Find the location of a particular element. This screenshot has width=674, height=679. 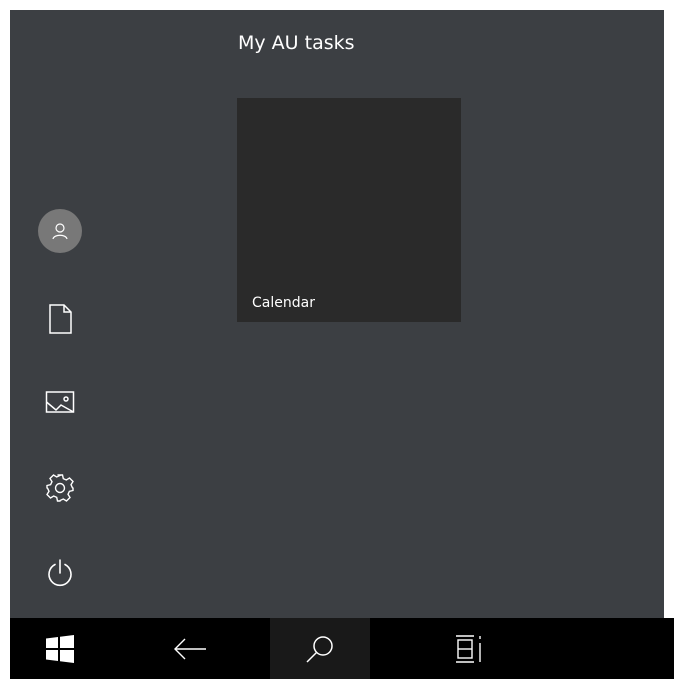

back-button is located at coordinates (190, 648).